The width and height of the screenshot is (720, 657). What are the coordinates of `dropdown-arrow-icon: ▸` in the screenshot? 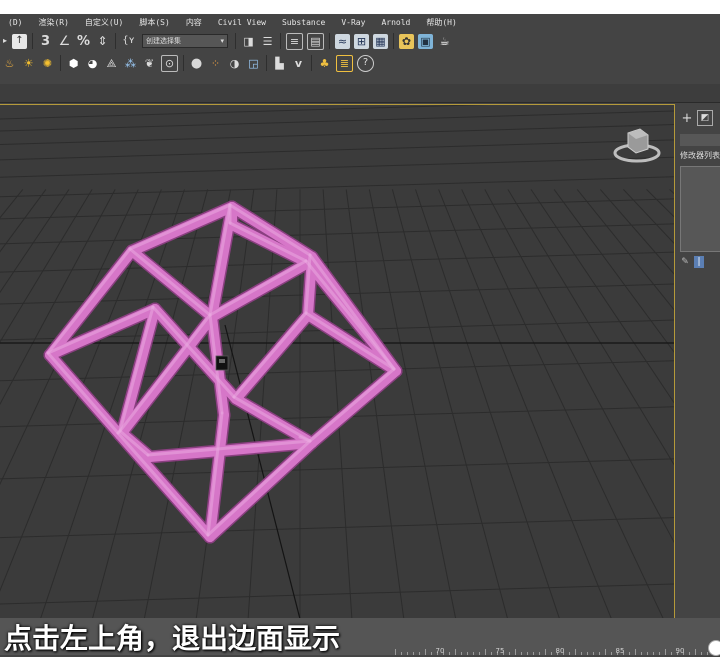 It's located at (5, 41).